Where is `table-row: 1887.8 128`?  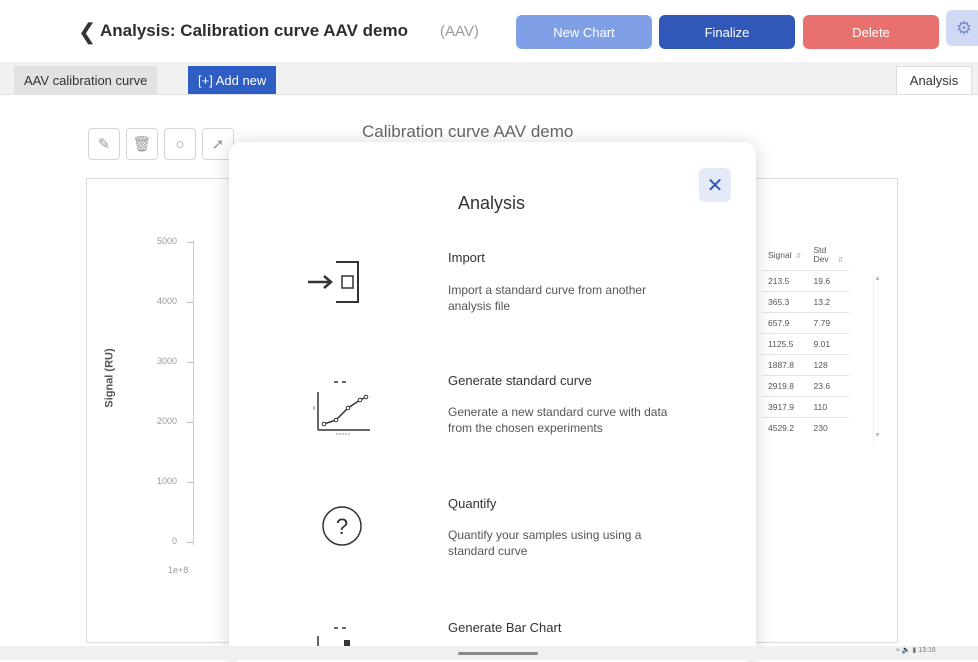 table-row: 1887.8 128 is located at coordinates (806, 365).